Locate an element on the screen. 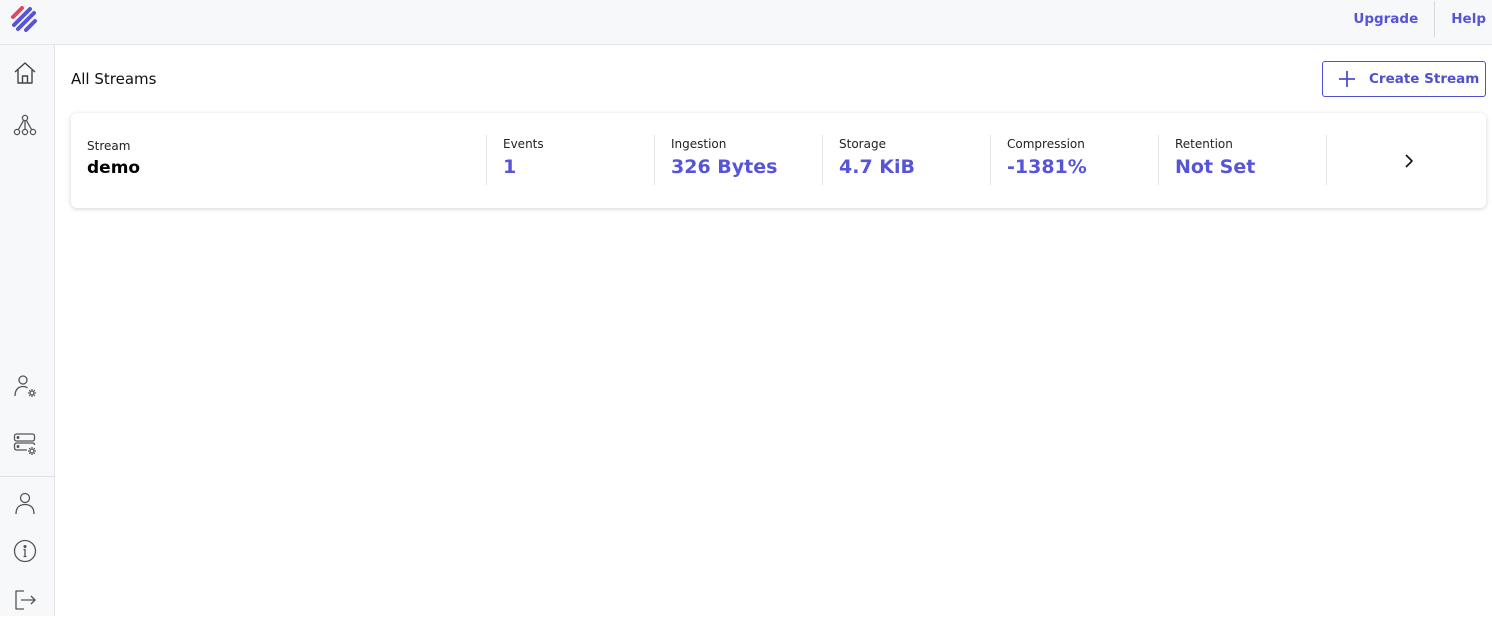 This screenshot has height=617, width=1492. stat-compression: Compression -1381% is located at coordinates (1075, 160).